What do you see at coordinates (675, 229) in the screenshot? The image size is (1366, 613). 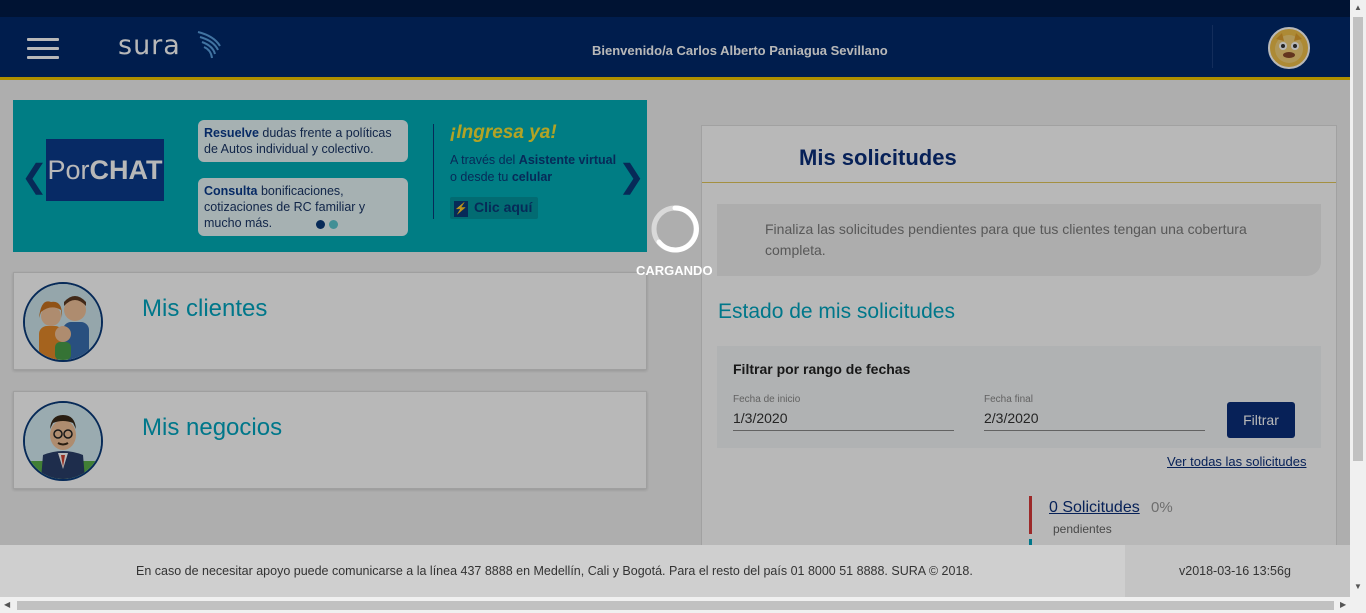 I see `loading-spinner-icon` at bounding box center [675, 229].